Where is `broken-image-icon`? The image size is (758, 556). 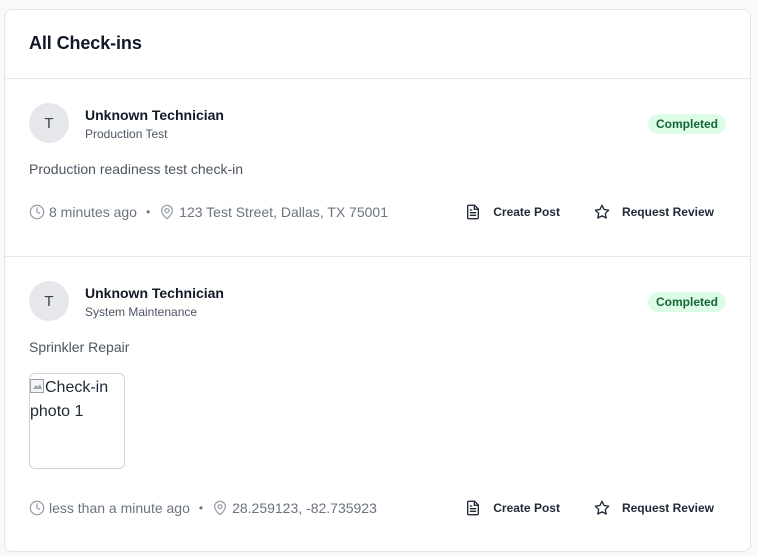
broken-image-icon is located at coordinates (37, 386).